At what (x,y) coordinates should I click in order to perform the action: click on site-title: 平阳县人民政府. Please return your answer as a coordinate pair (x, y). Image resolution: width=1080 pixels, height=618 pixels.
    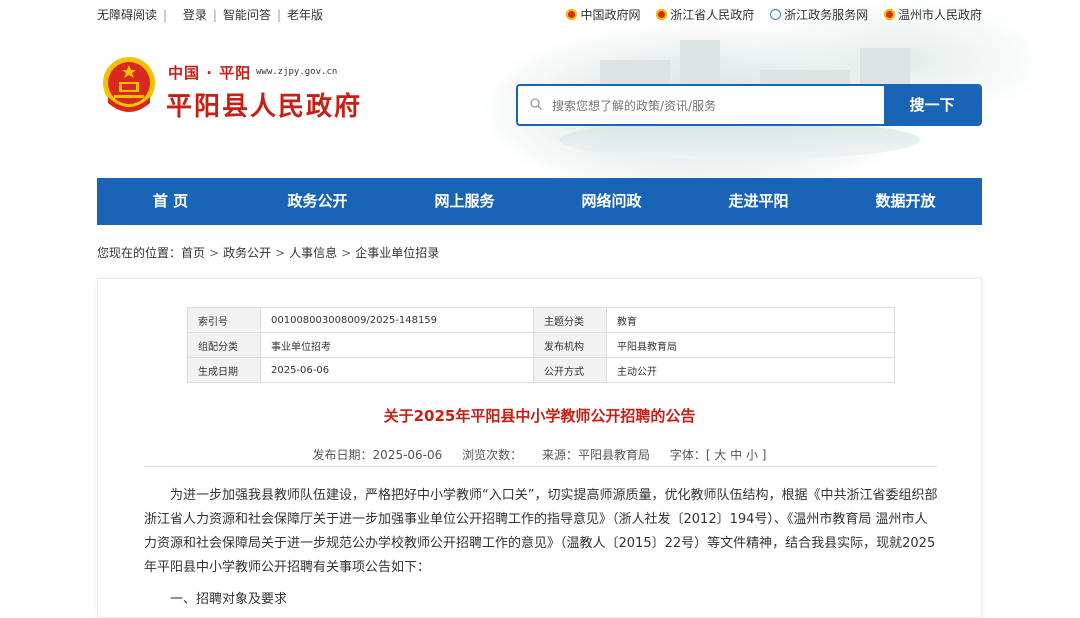
    Looking at the image, I should click on (264, 104).